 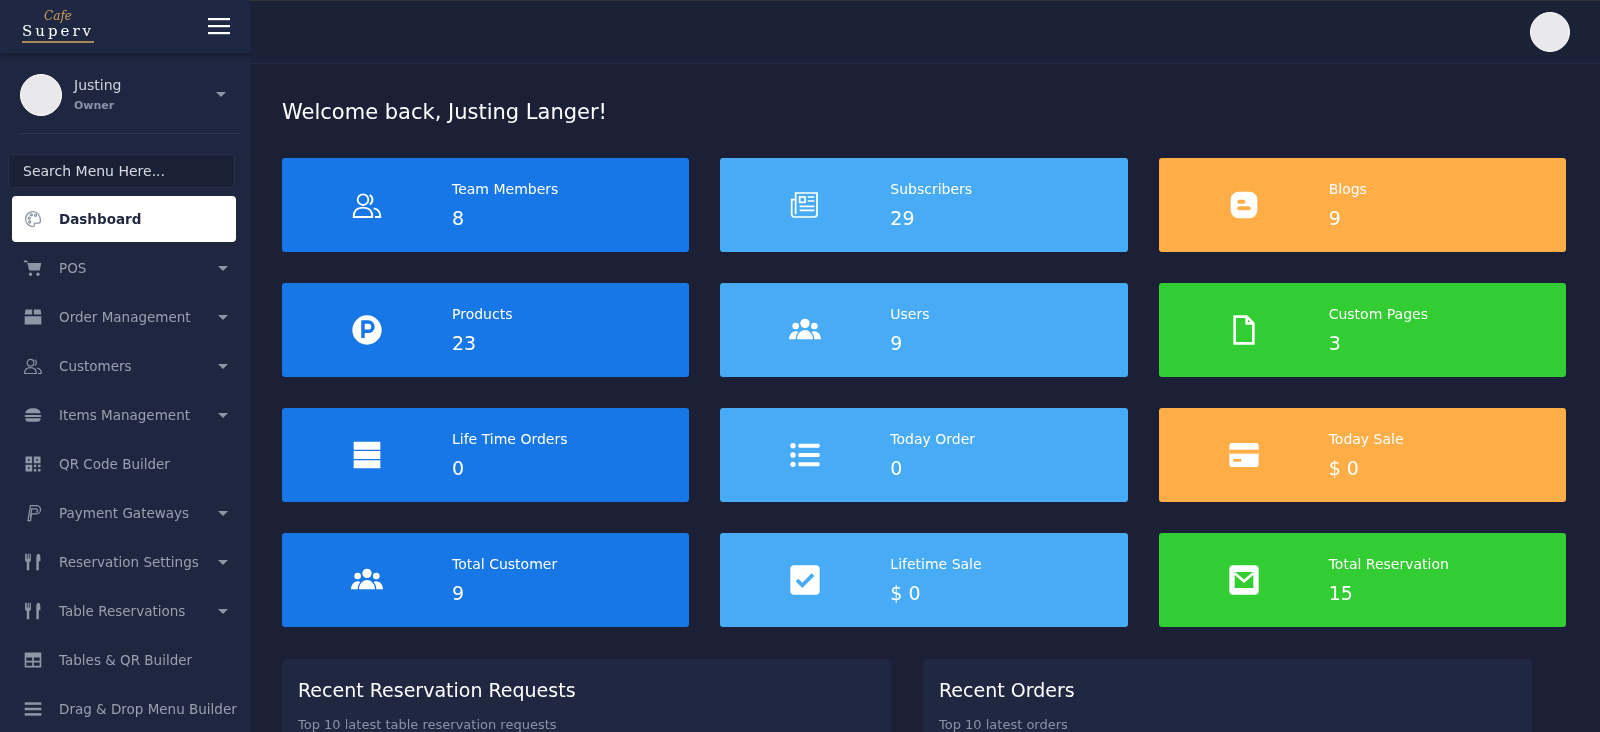 What do you see at coordinates (1378, 314) in the screenshot?
I see `stat-label: Custom Pages` at bounding box center [1378, 314].